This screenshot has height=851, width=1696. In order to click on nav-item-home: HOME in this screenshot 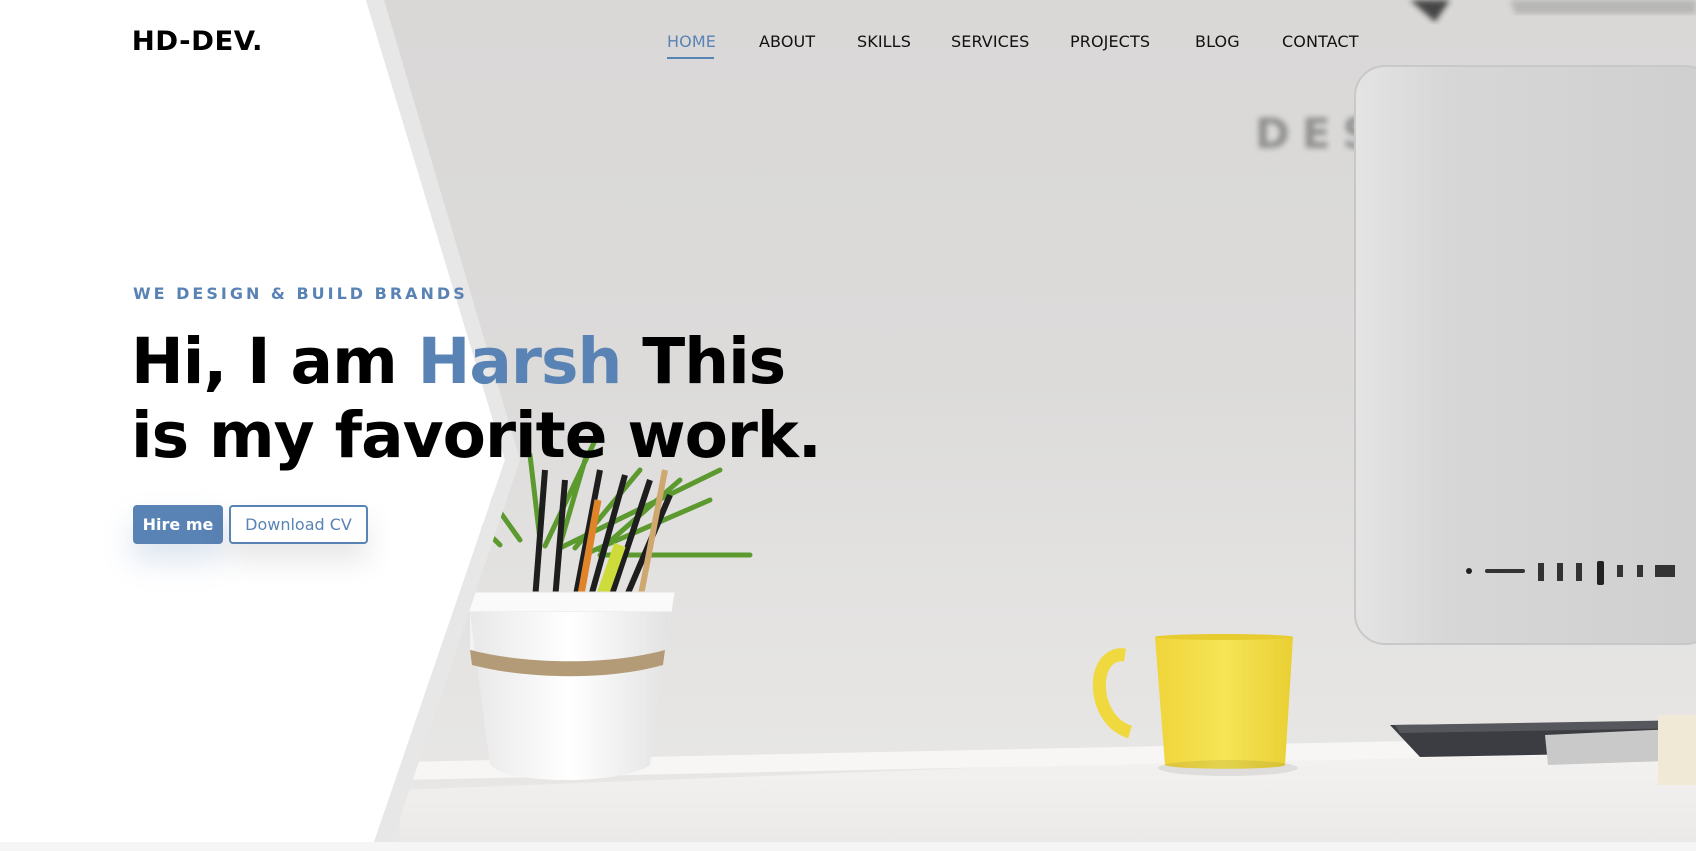, I will do `click(691, 41)`.